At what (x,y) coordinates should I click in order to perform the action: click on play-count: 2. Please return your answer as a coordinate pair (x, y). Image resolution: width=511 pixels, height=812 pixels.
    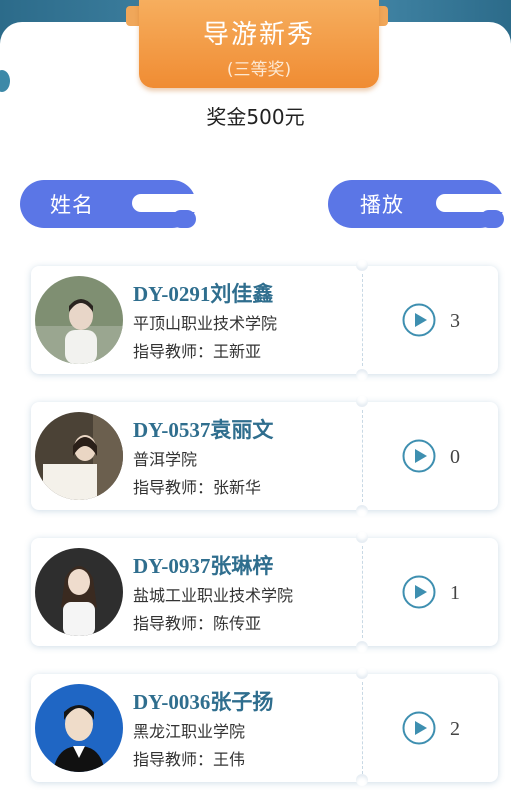
    Looking at the image, I should click on (455, 729).